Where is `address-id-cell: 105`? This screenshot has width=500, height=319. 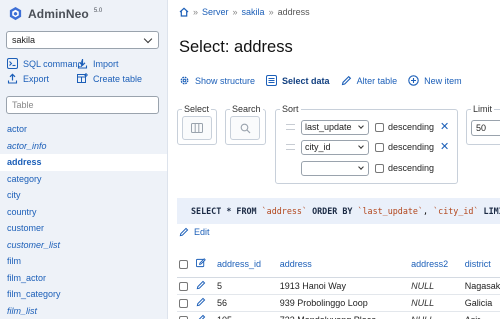
address-id-cell: 105 is located at coordinates (246, 315).